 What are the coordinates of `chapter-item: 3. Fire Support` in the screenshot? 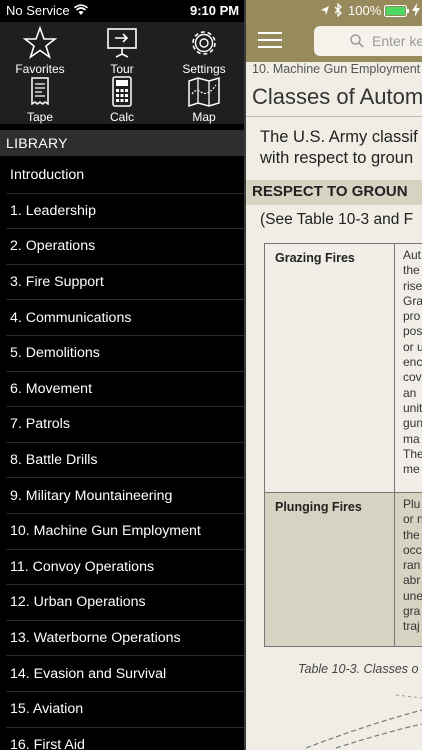 It's located at (125, 283).